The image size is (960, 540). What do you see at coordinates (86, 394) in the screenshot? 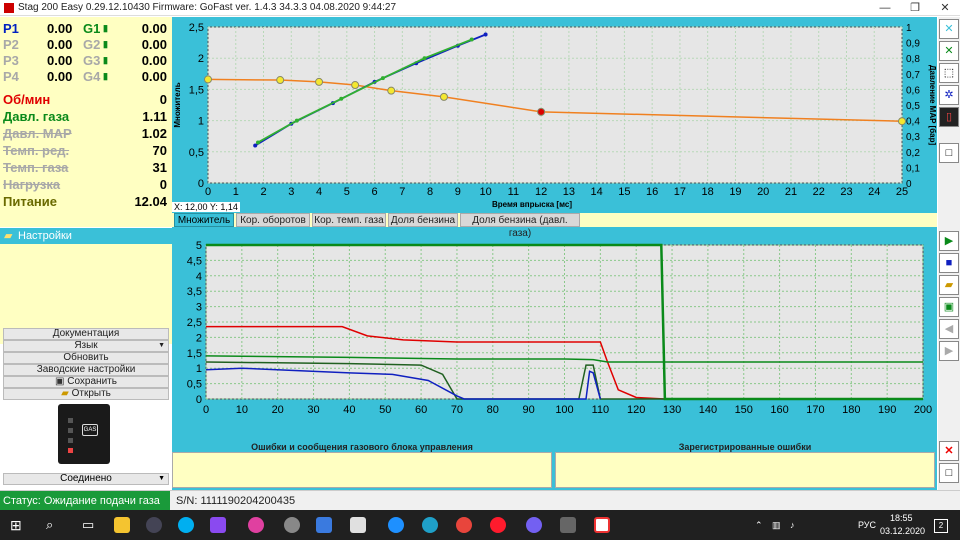
I see `open-button: ▰ Открыть` at bounding box center [86, 394].